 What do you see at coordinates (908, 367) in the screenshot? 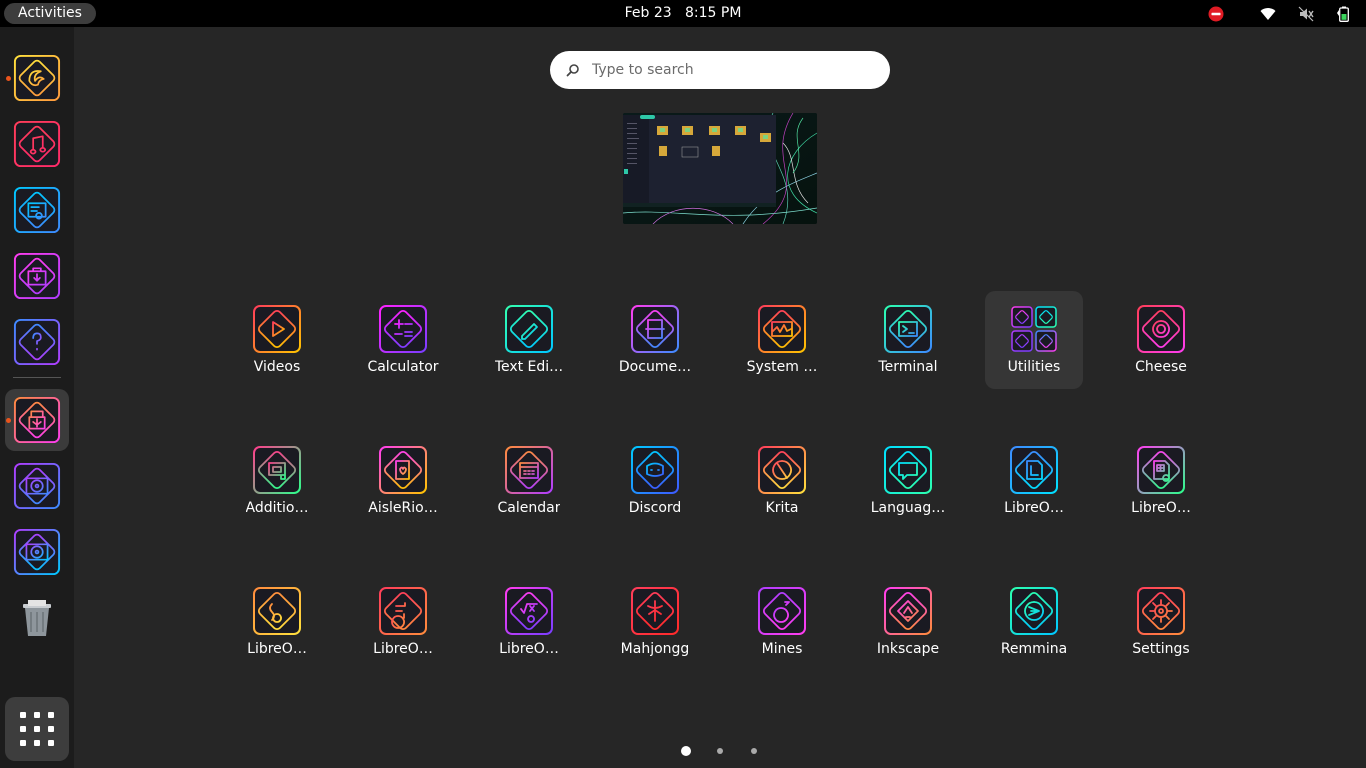
I see `app-label: Terminal` at bounding box center [908, 367].